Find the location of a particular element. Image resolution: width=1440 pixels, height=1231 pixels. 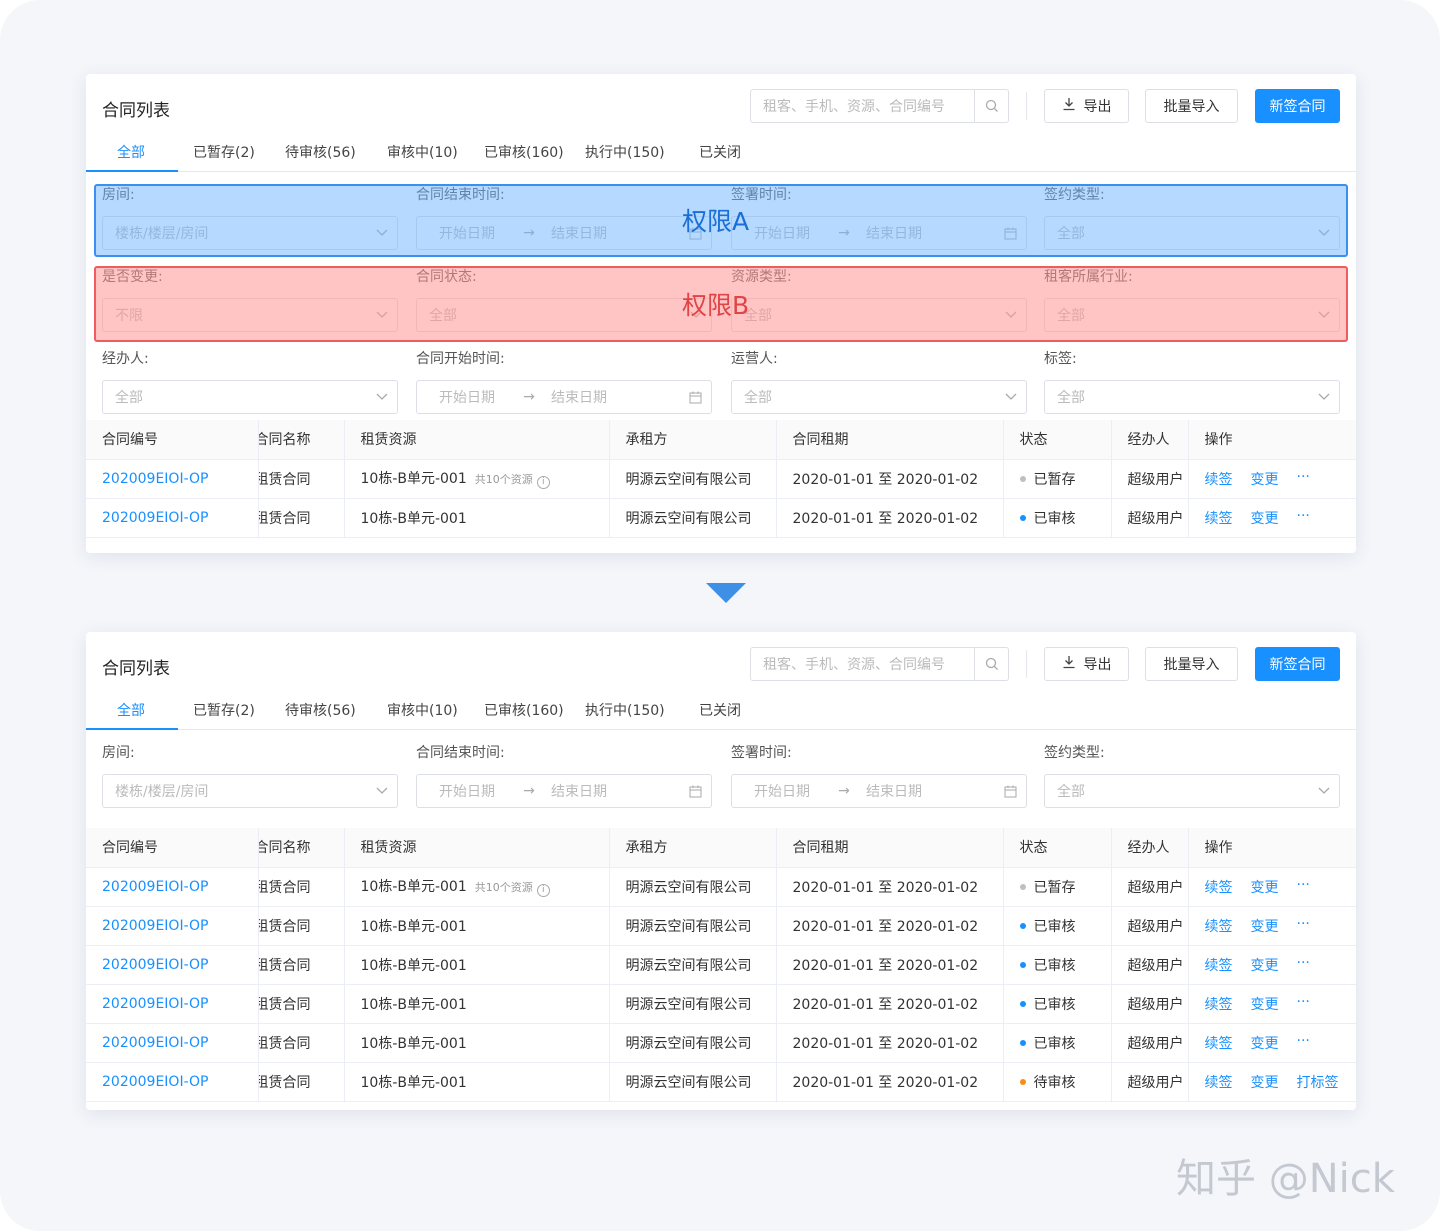

tag-value: 全部 is located at coordinates (1071, 398).